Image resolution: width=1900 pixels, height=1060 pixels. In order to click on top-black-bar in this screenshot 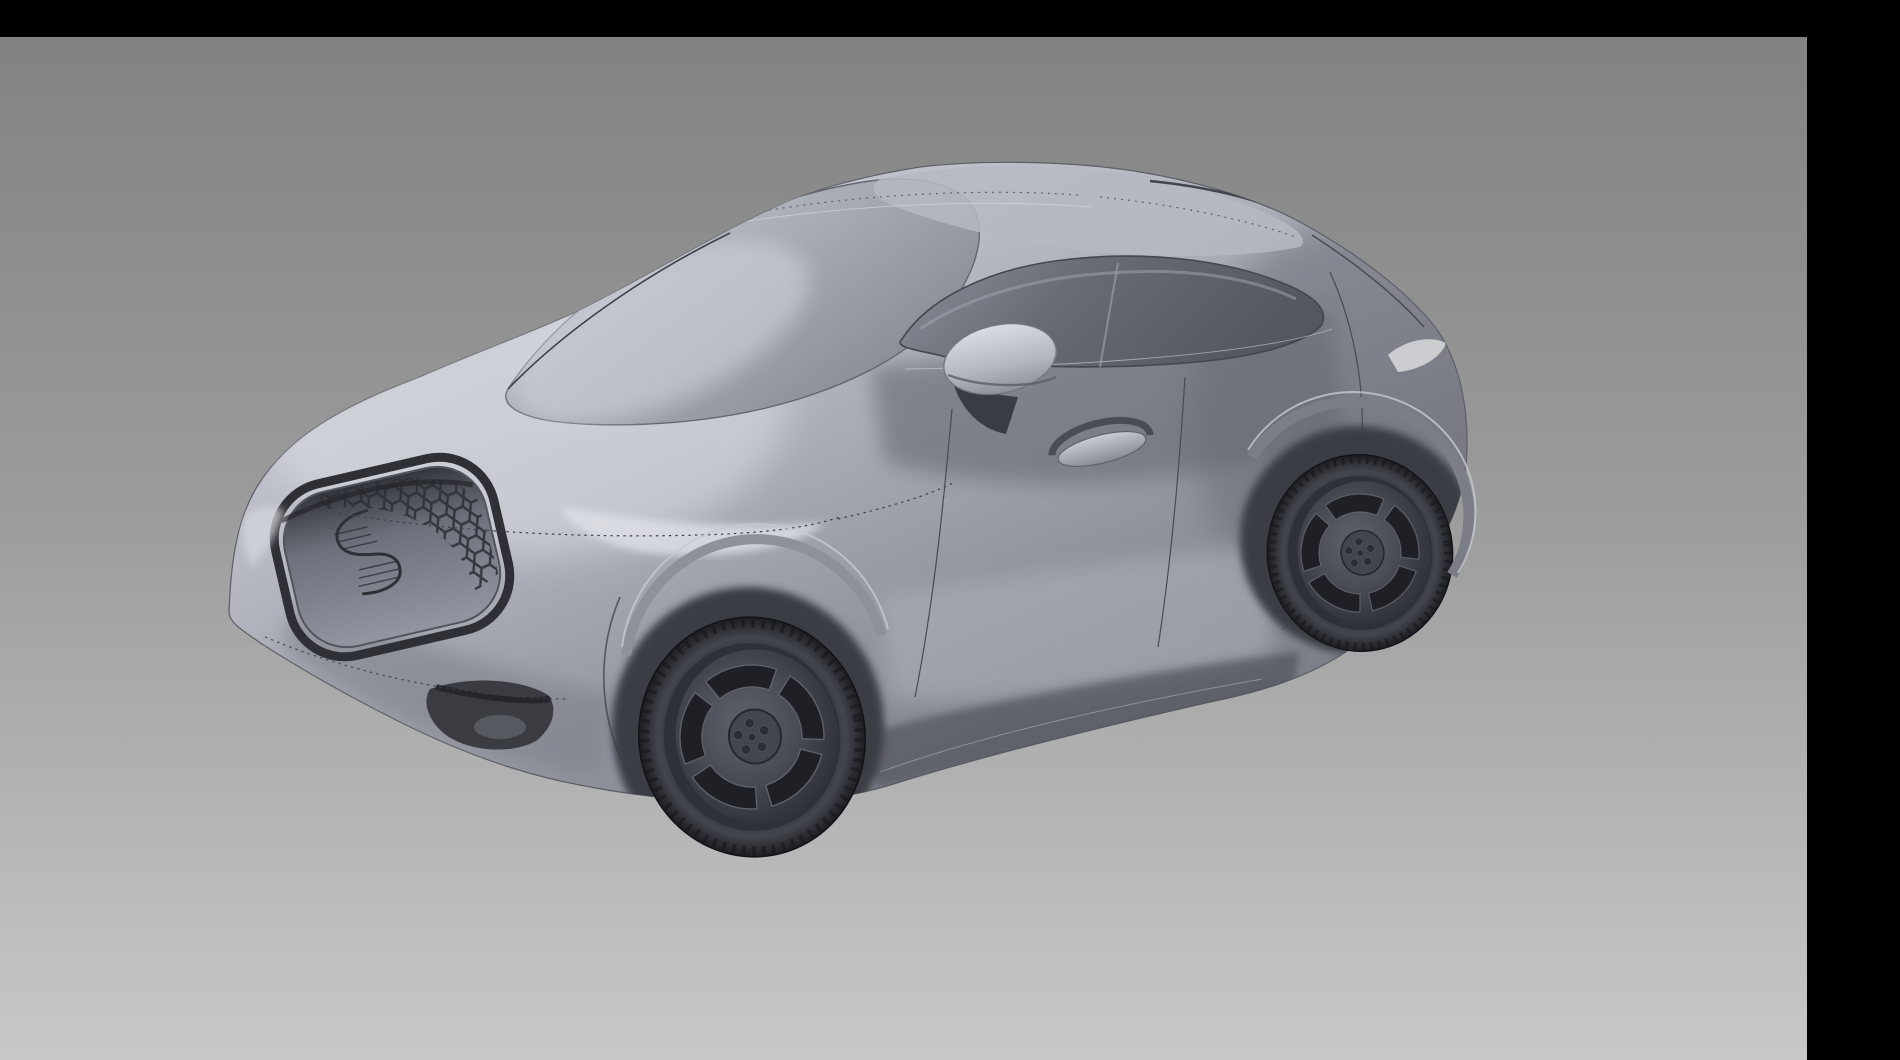, I will do `click(950, 18)`.